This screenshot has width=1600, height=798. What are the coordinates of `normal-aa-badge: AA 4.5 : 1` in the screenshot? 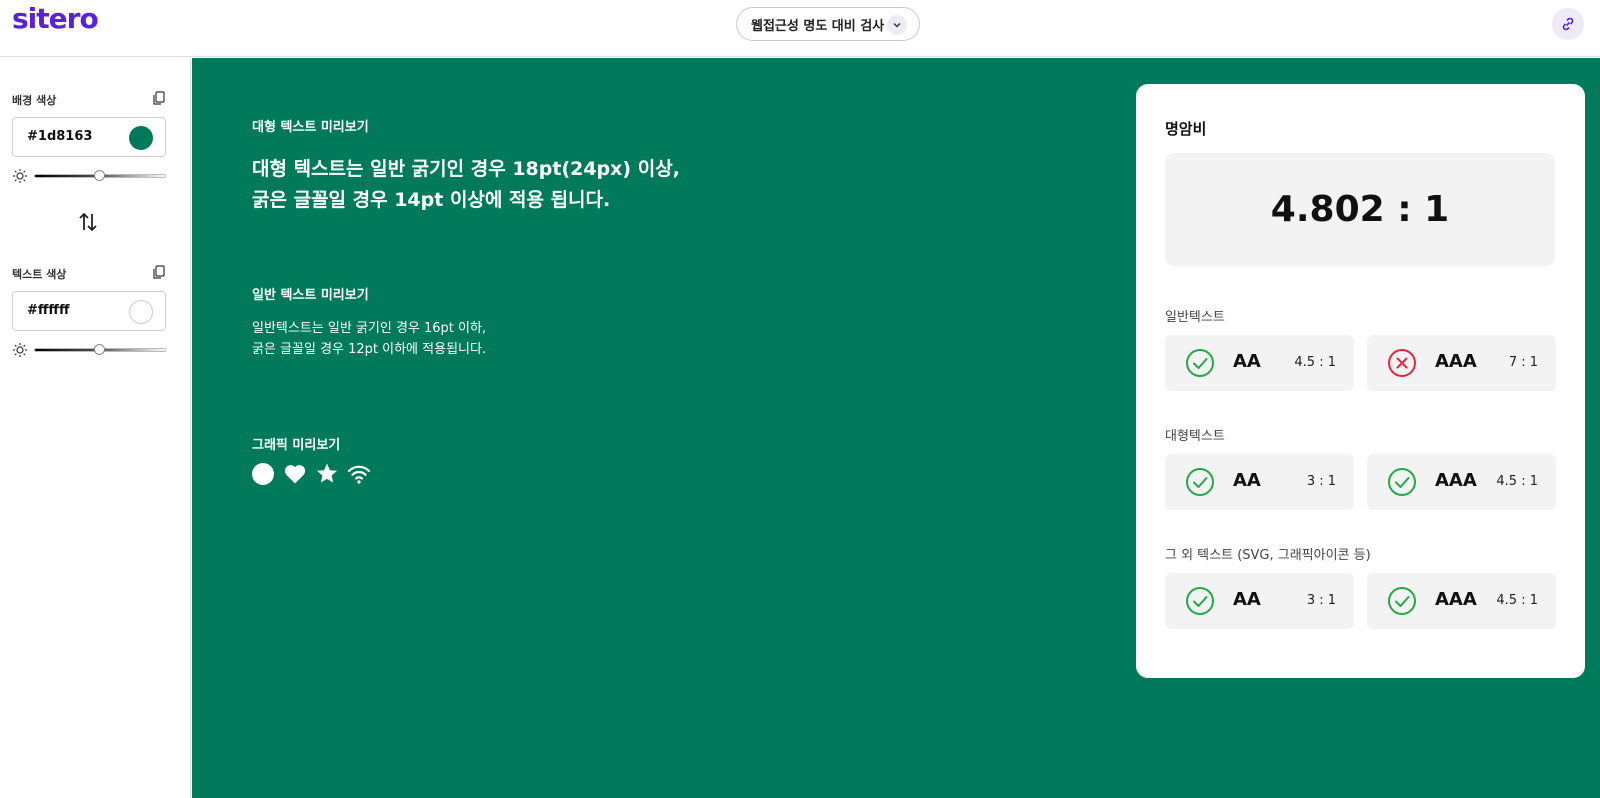 It's located at (1259, 363).